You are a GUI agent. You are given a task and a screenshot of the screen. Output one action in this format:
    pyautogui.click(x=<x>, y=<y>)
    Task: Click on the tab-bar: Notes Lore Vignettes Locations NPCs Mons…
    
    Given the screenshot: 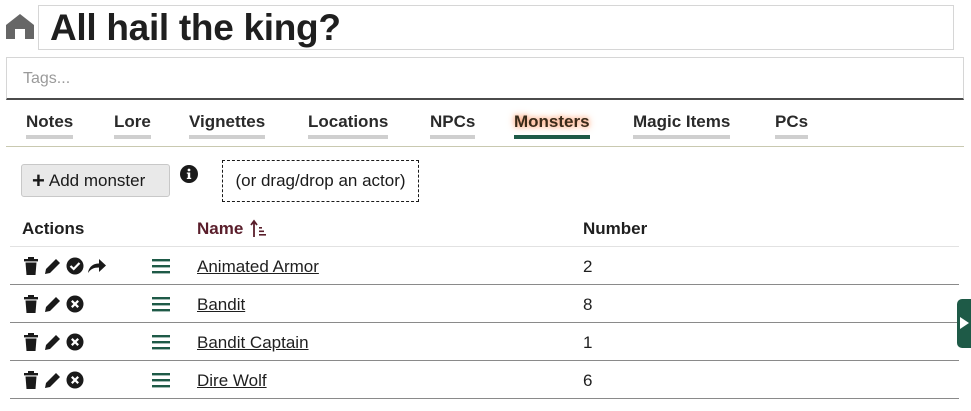 What is the action you would take?
    pyautogui.click(x=485, y=123)
    